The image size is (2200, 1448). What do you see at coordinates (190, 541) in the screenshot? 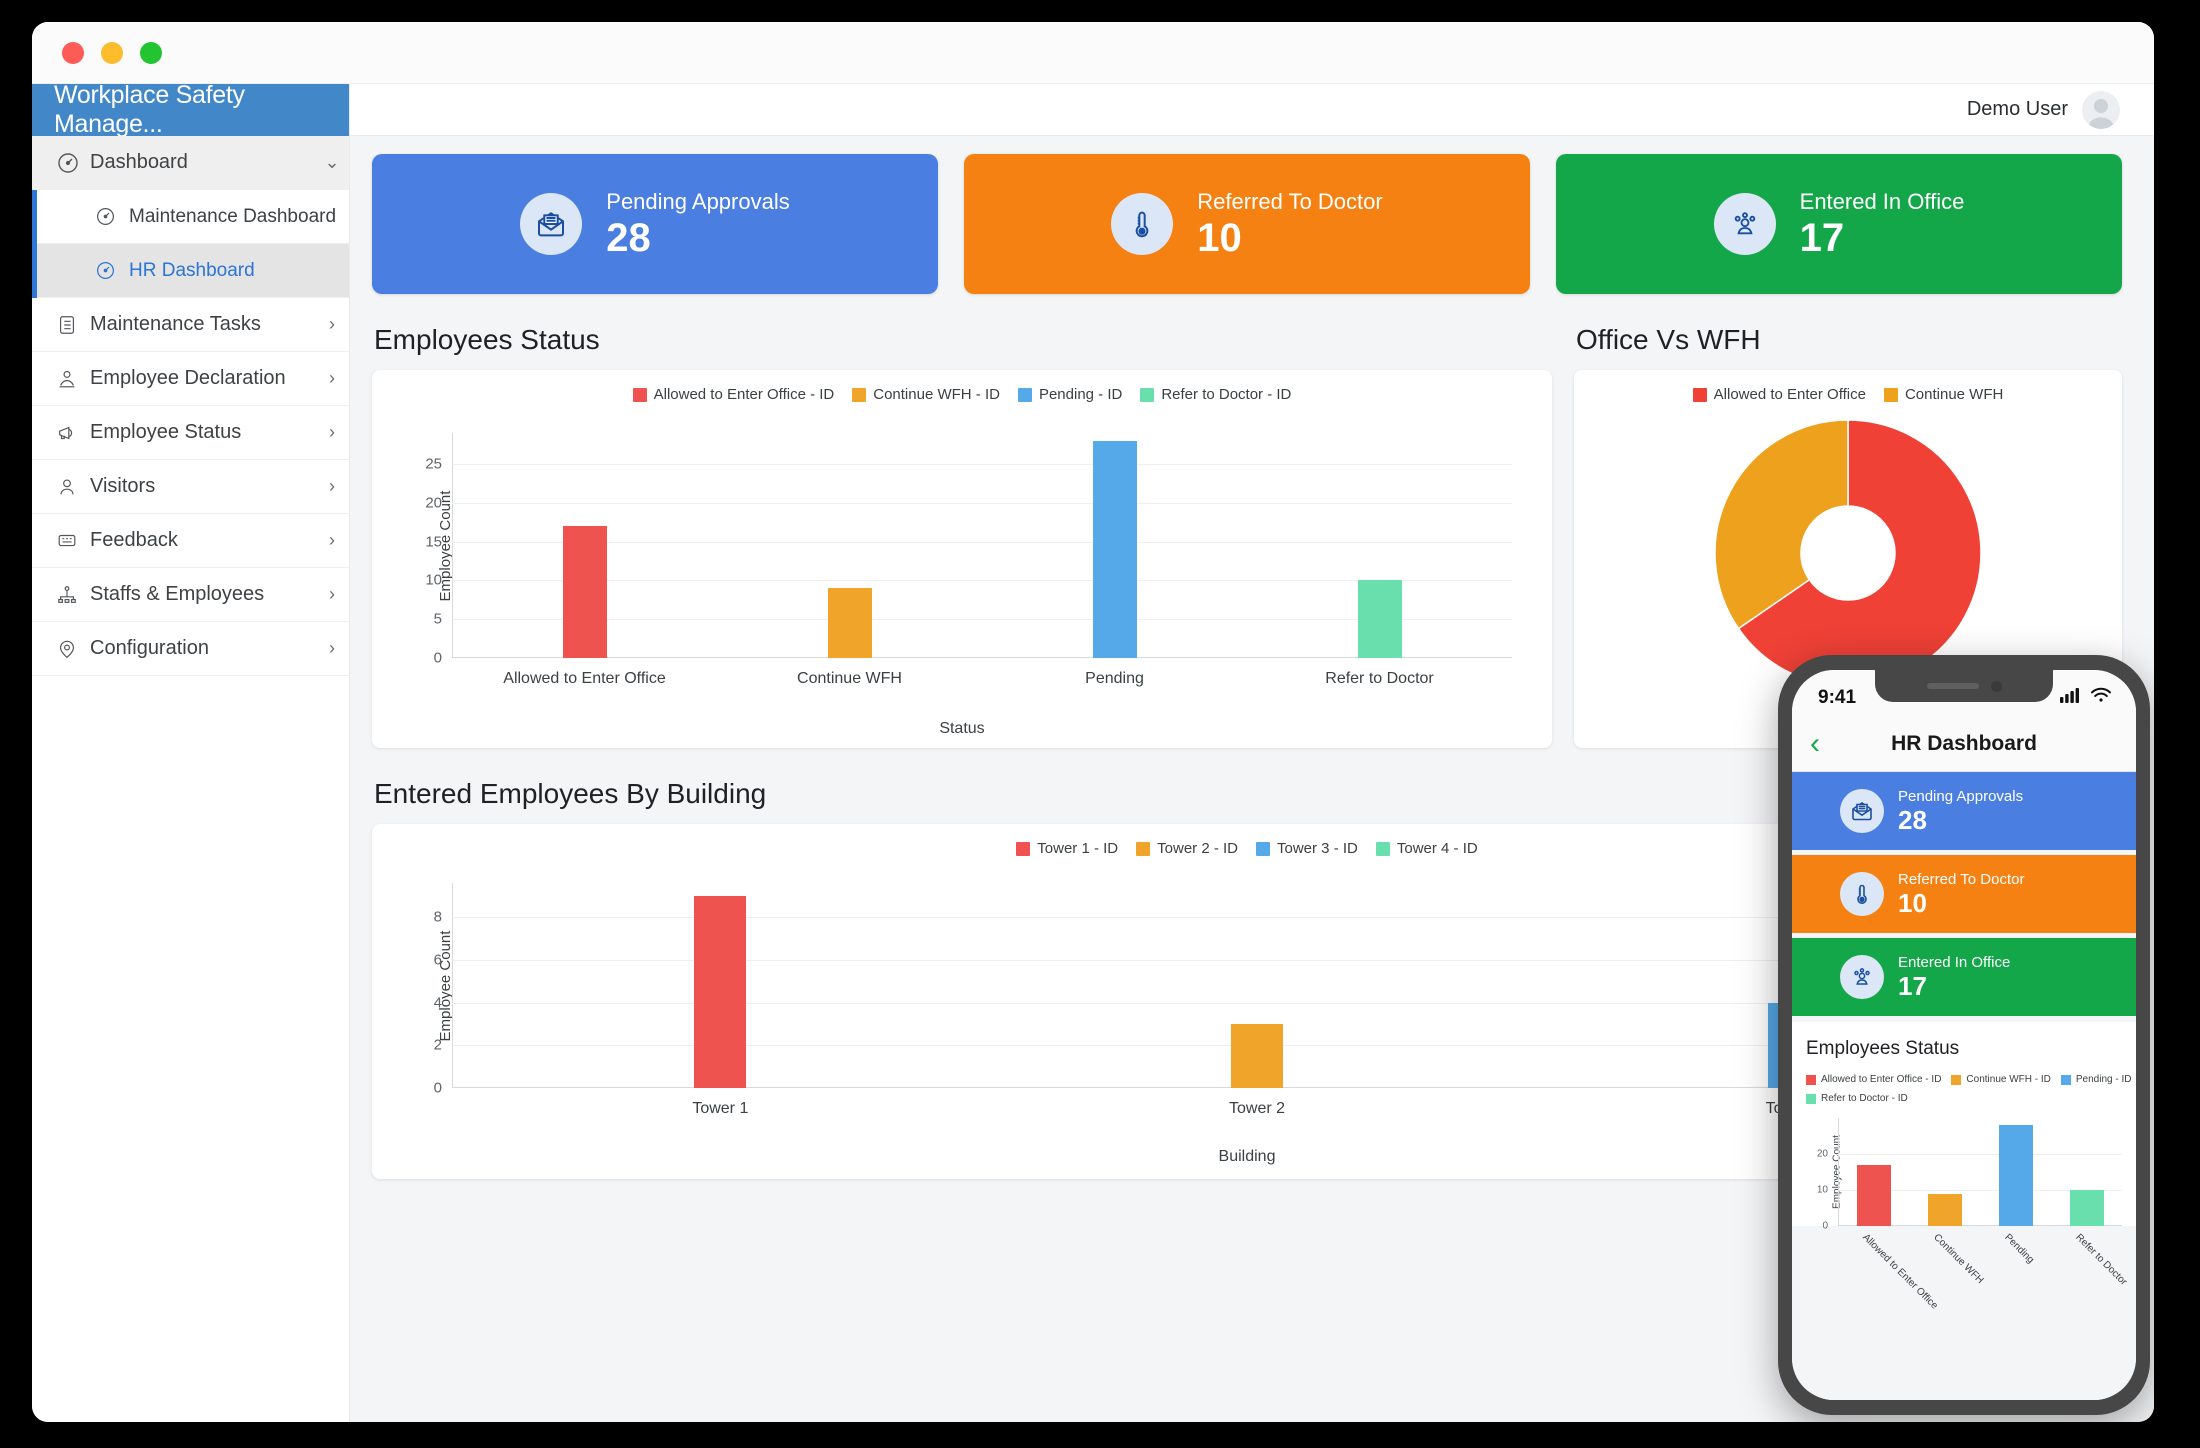
I see `sidebar-item-feedback: Feedback ›` at bounding box center [190, 541].